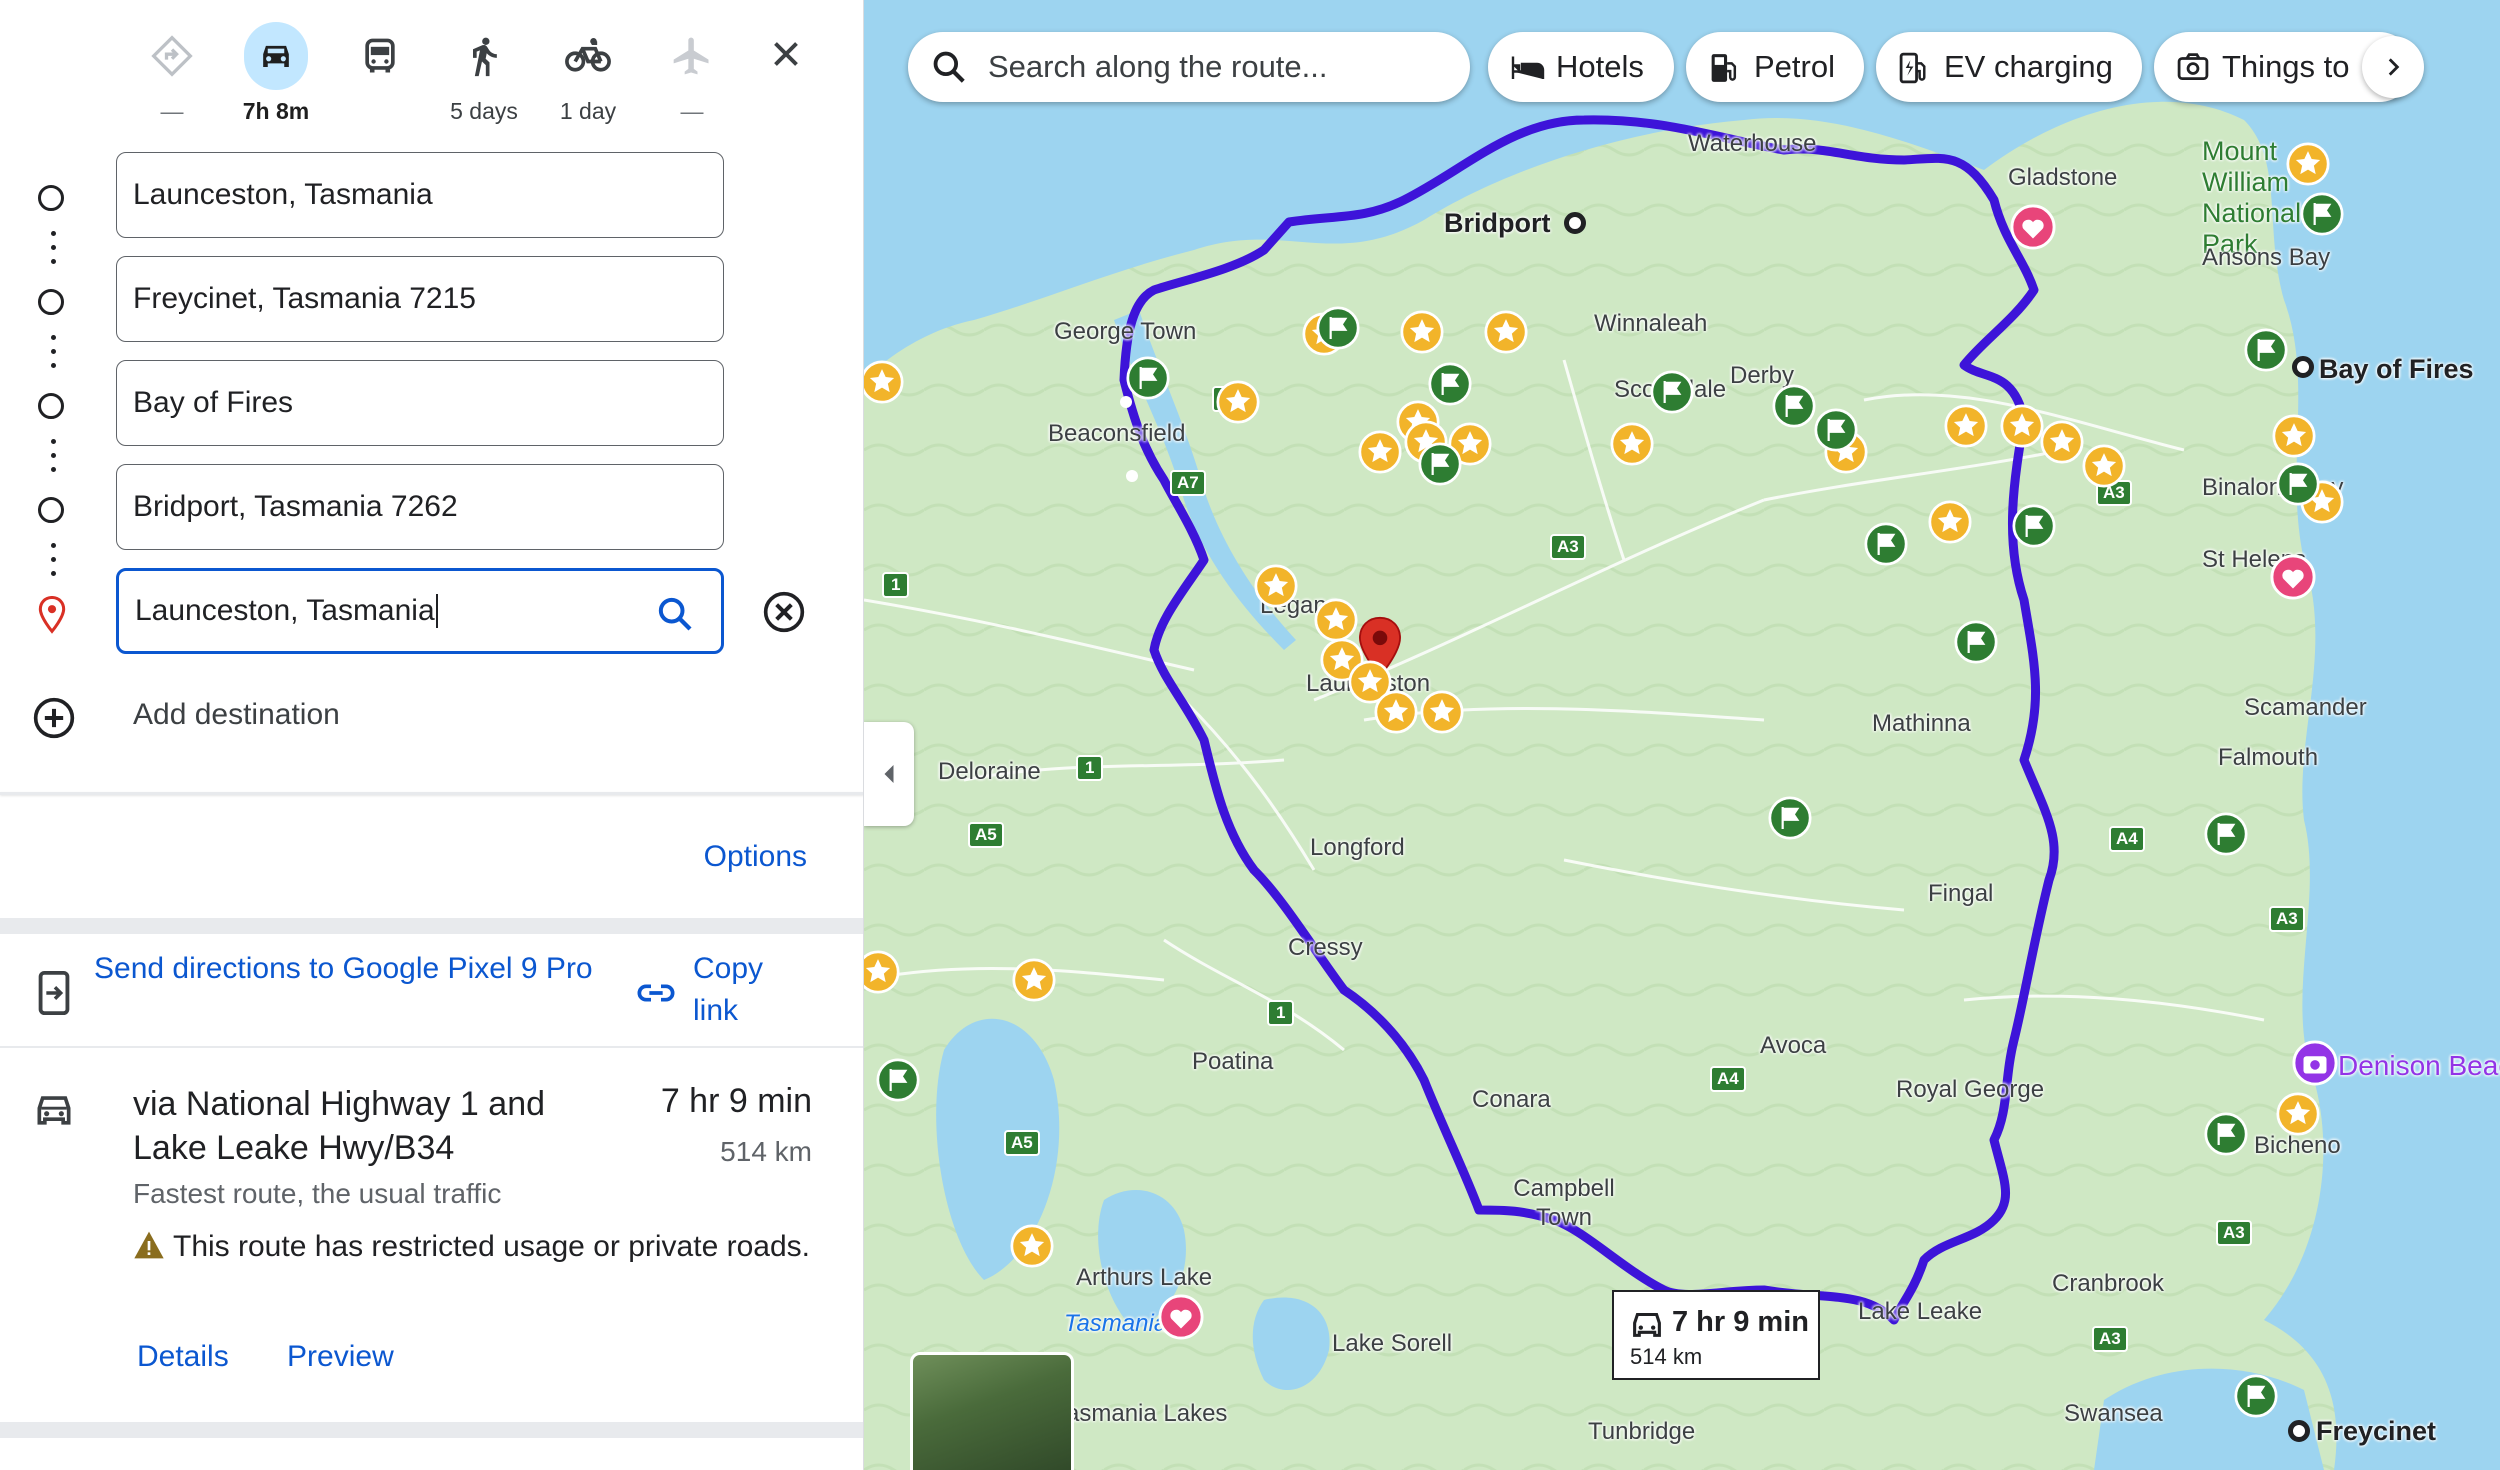 This screenshot has height=1470, width=2500. What do you see at coordinates (2299, 1431) in the screenshot?
I see `waypoint-marker-freycinet` at bounding box center [2299, 1431].